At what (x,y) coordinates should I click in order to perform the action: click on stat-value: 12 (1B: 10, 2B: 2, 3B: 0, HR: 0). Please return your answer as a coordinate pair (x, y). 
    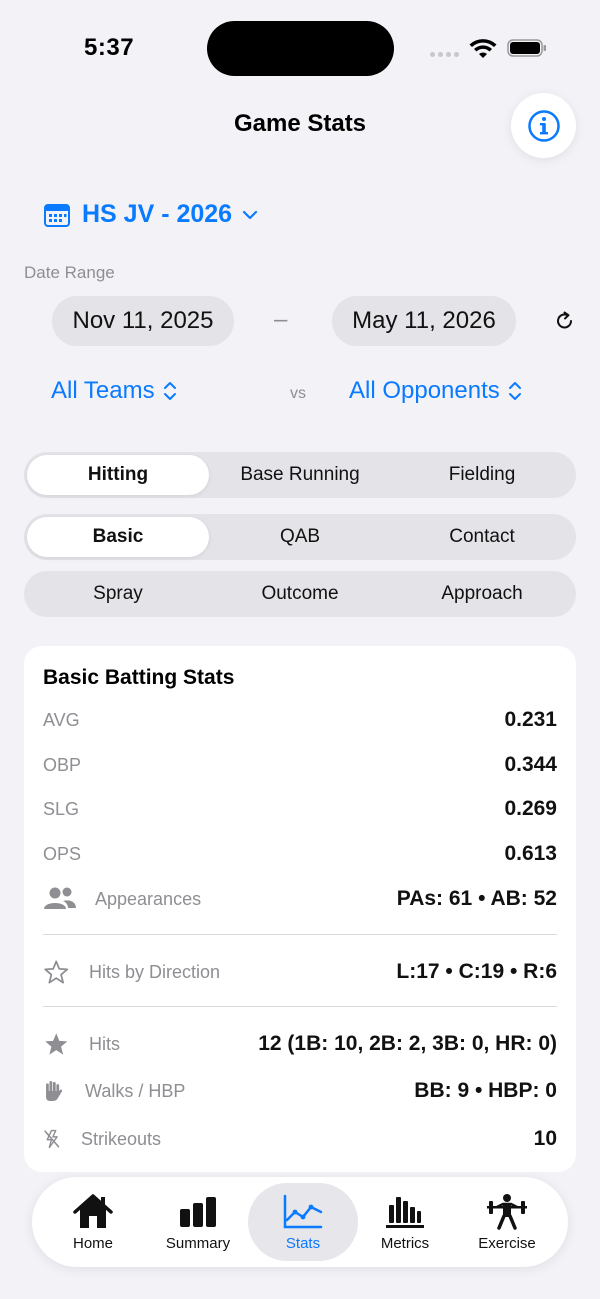
    Looking at the image, I should click on (407, 1043).